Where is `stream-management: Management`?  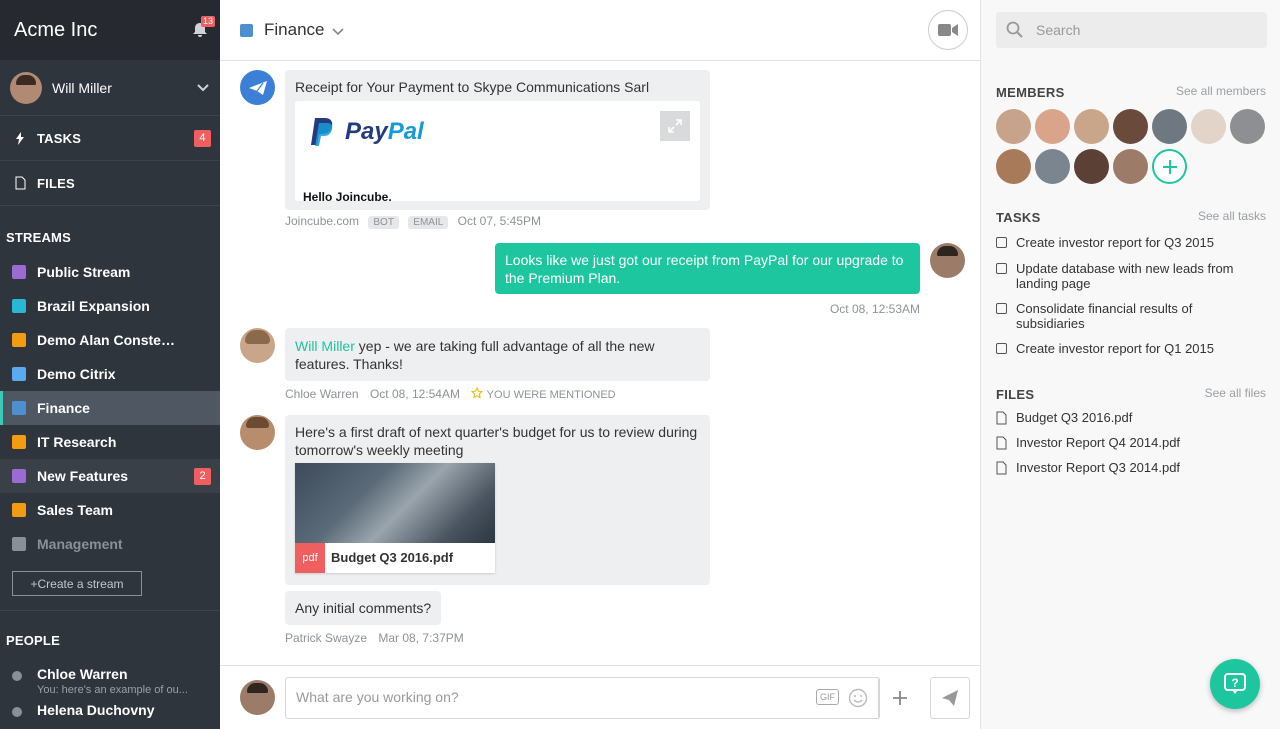 stream-management: Management is located at coordinates (110, 544).